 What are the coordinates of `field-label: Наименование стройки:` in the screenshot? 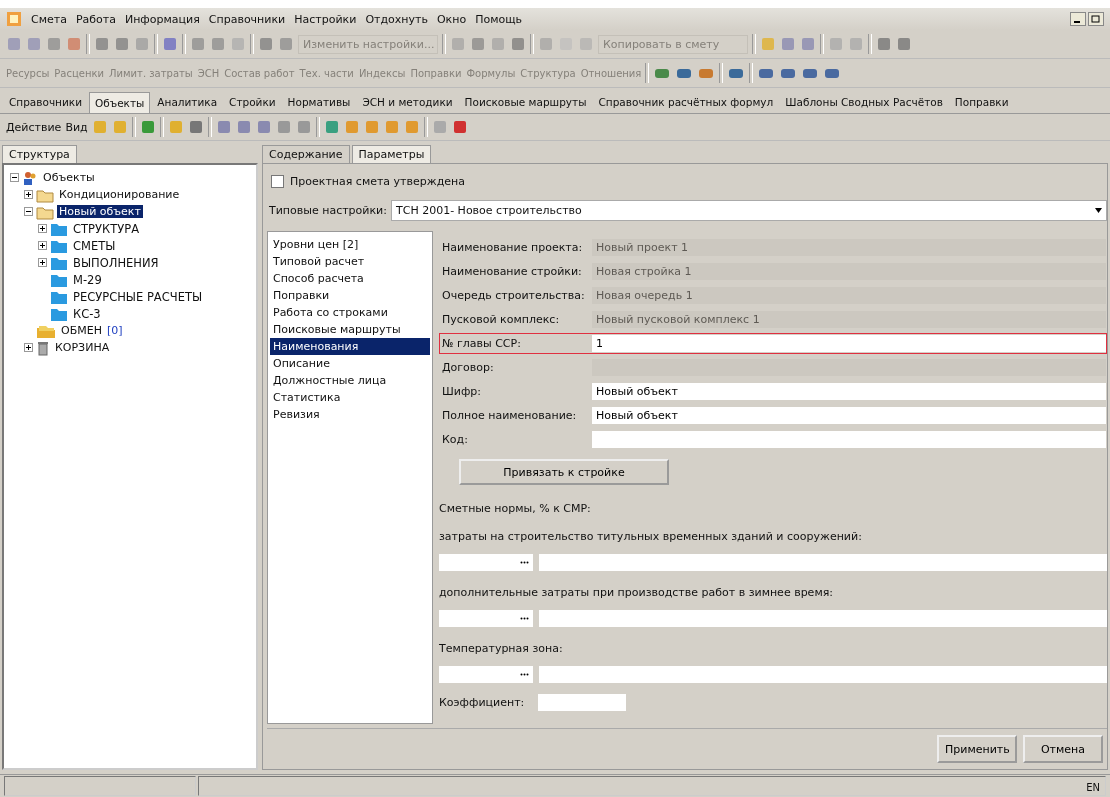 It's located at (512, 271).